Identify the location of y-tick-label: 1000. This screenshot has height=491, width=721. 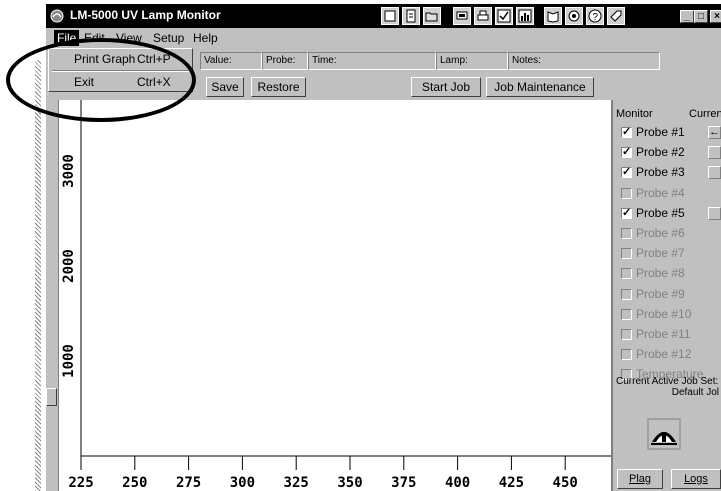
(69, 361).